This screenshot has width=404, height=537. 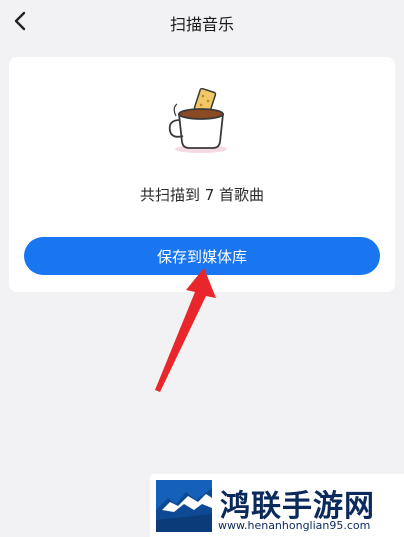 What do you see at coordinates (277, 505) in the screenshot?
I see `watermark: 鸿联手游网 www.henanhonglian95.com` at bounding box center [277, 505].